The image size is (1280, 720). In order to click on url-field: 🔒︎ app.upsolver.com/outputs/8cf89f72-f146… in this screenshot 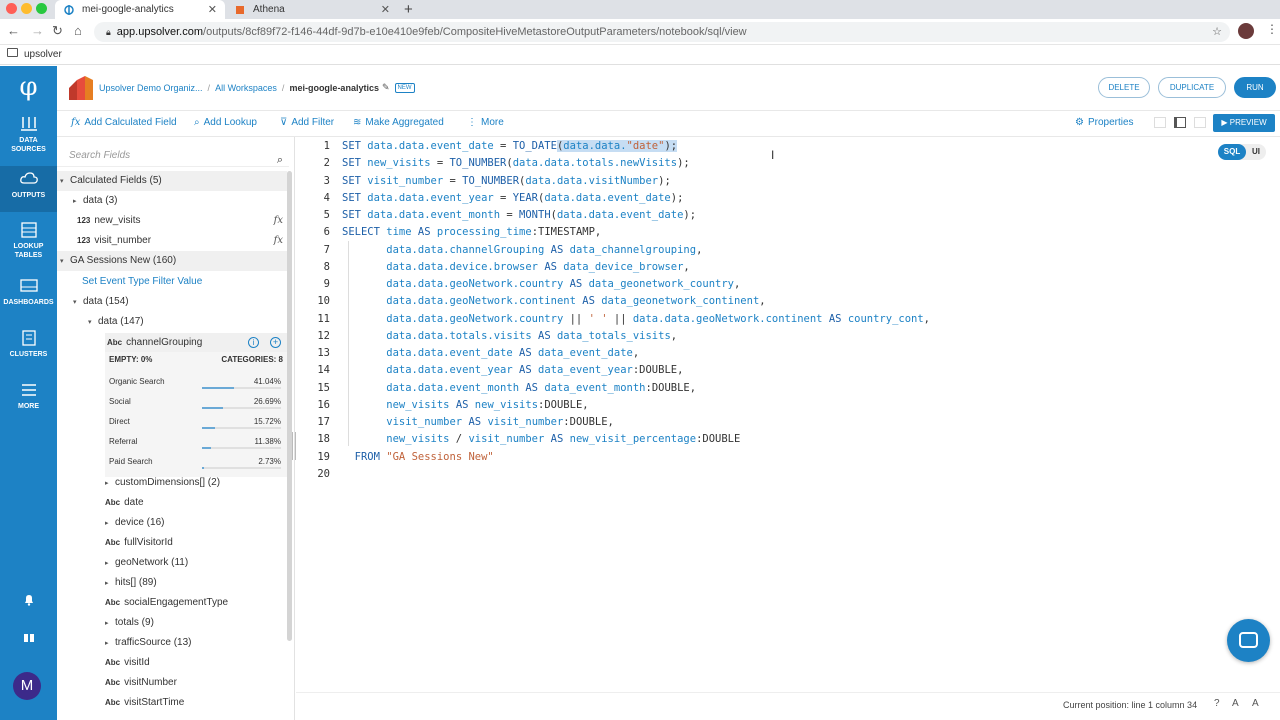, I will do `click(662, 32)`.